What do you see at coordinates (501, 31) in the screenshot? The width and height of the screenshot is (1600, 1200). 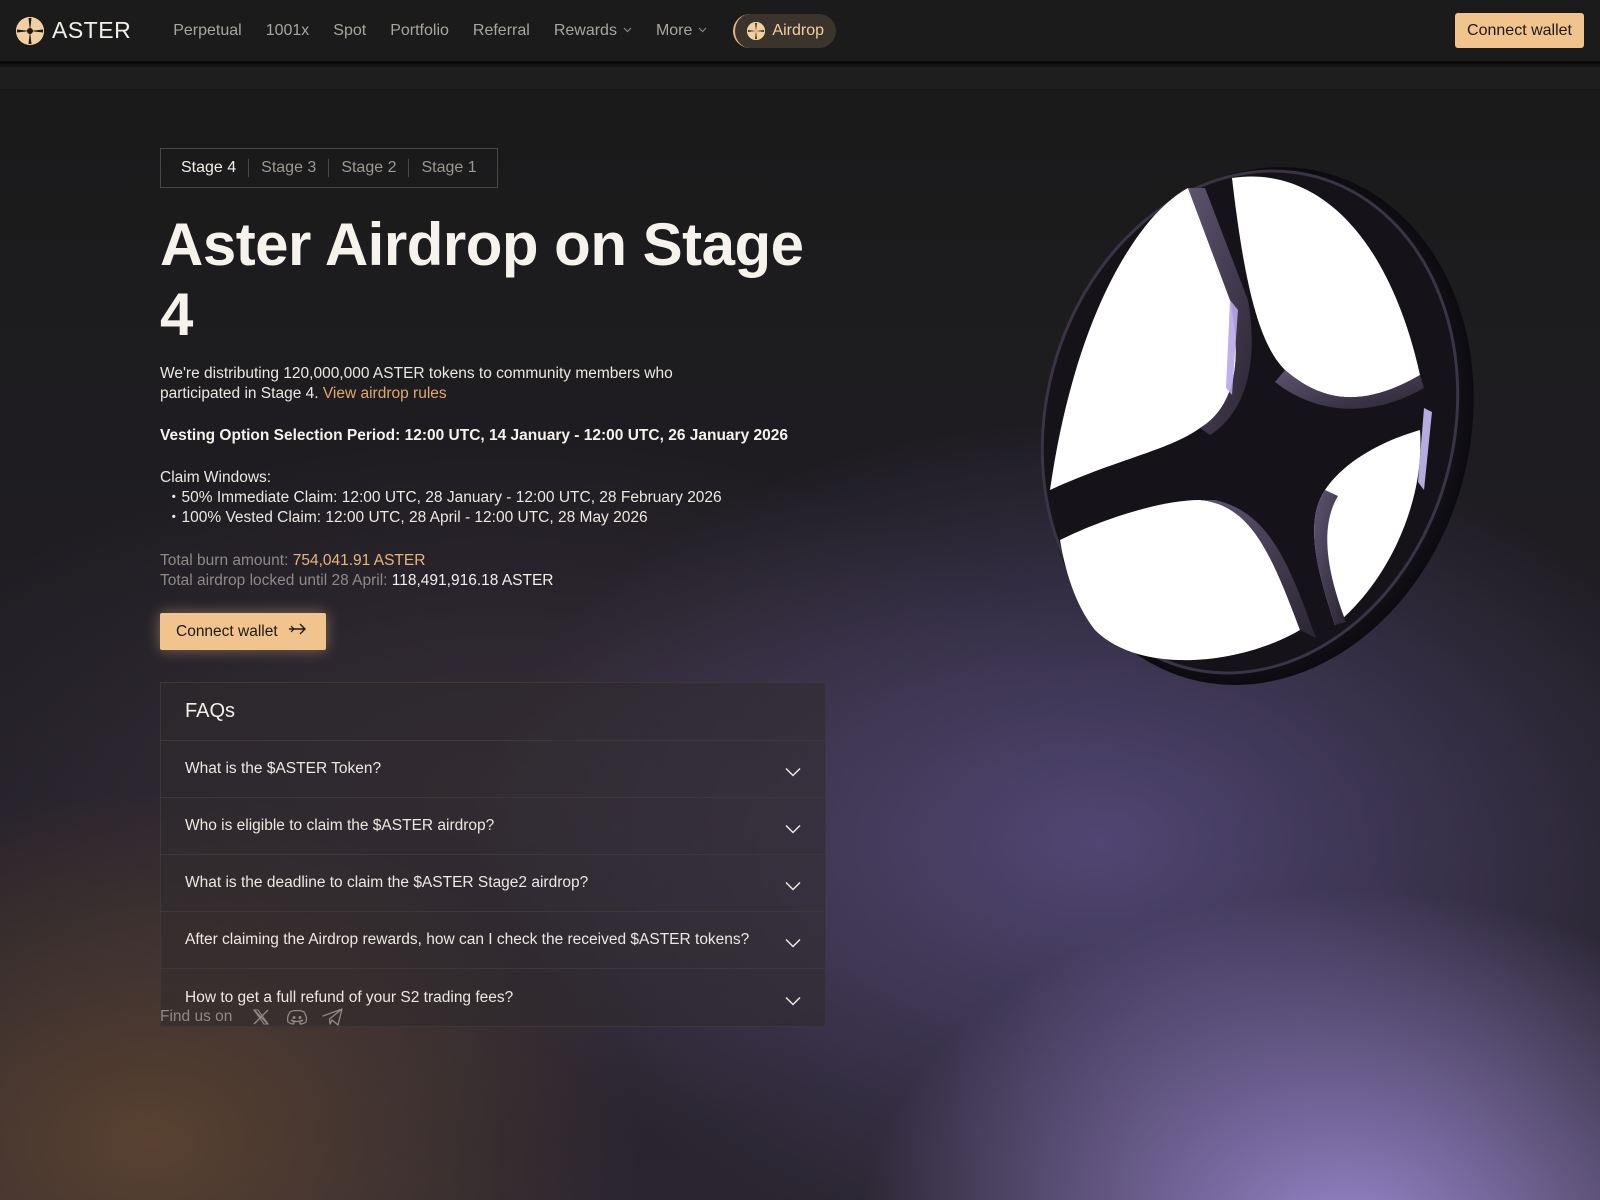 I see `nav-referral: Referral` at bounding box center [501, 31].